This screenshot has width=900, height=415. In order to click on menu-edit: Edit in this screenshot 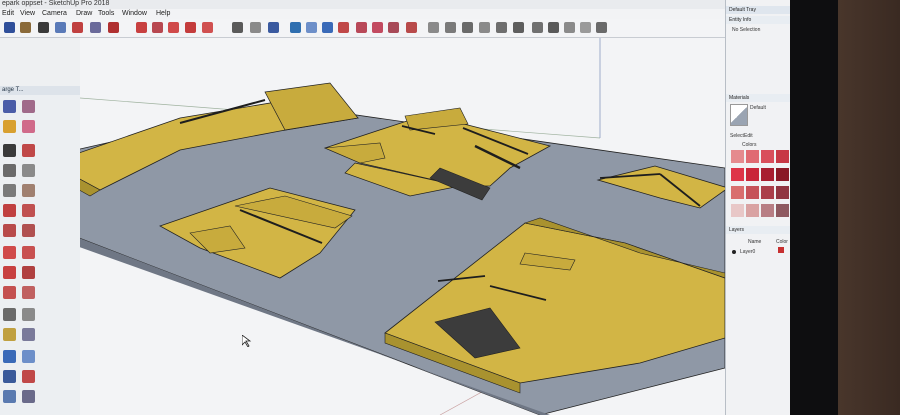, I will do `click(8, 13)`.